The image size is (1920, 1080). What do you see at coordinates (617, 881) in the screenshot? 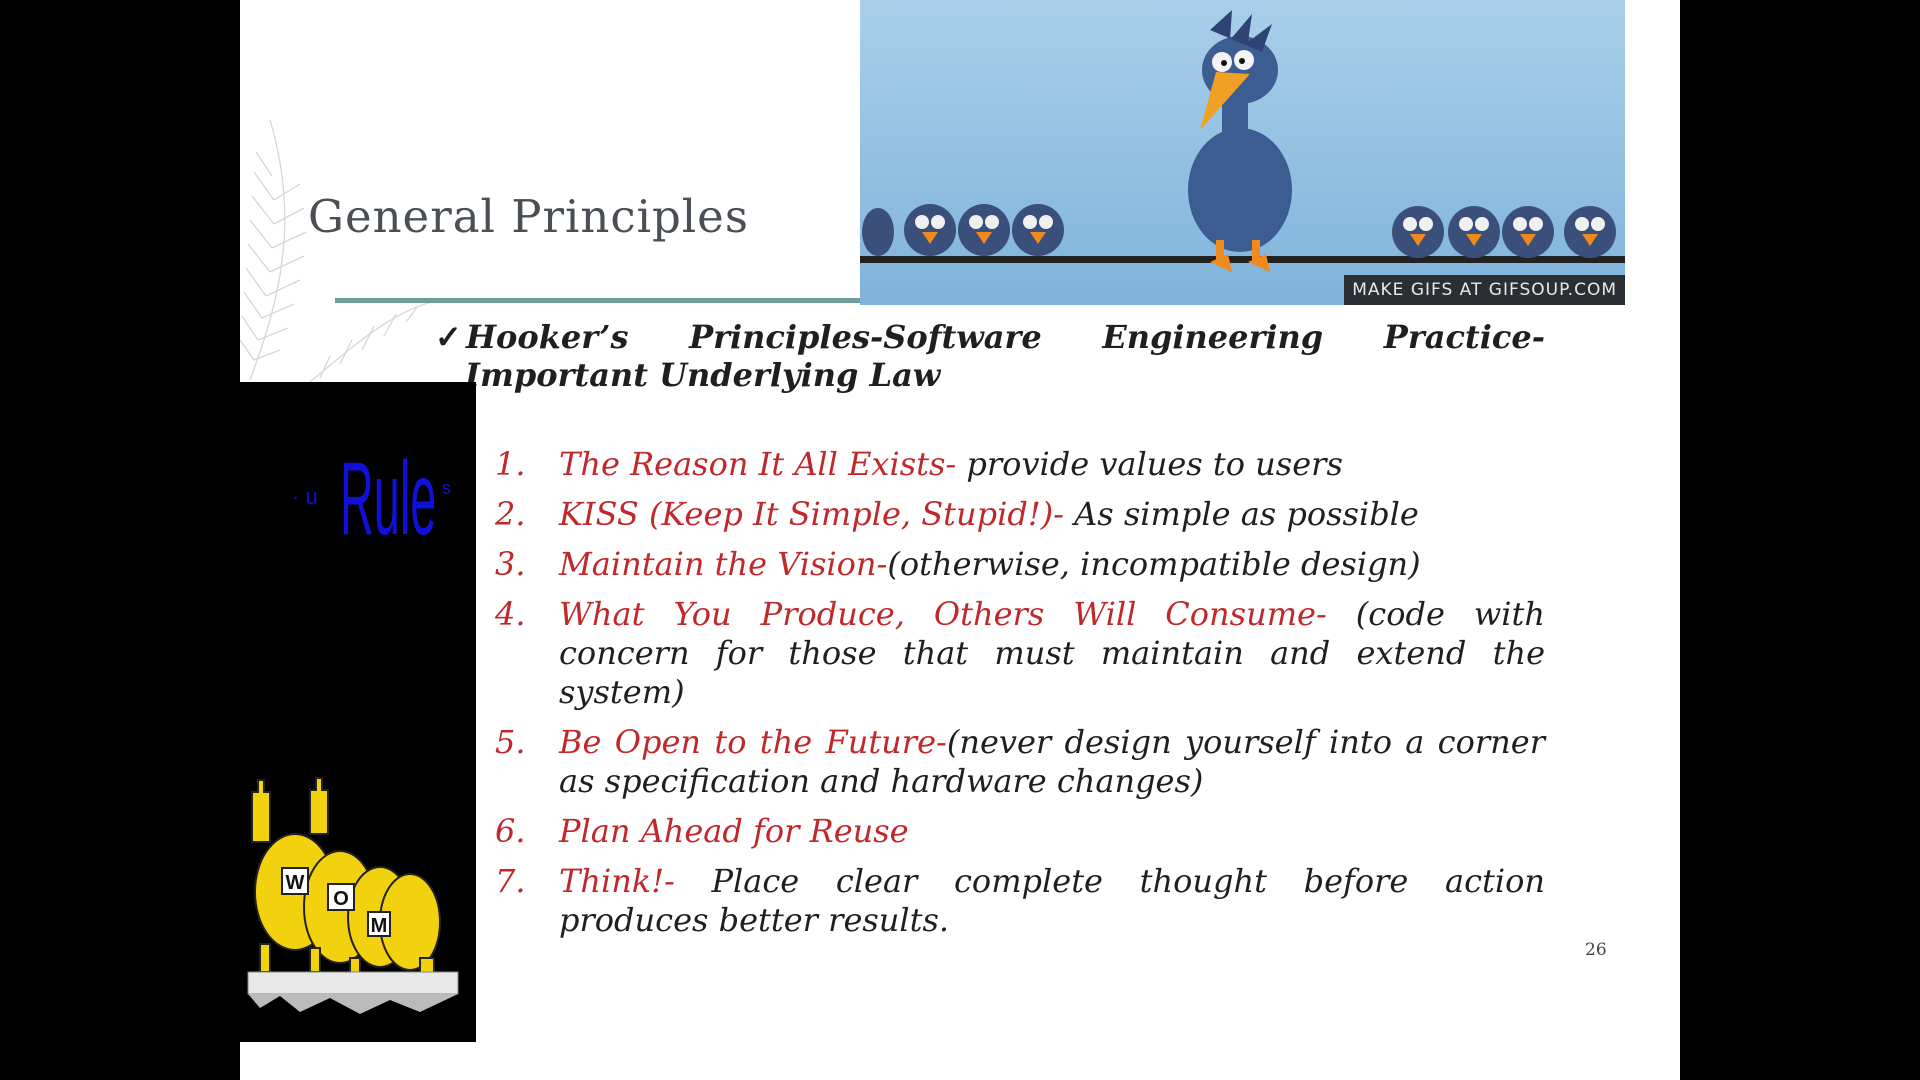
I see `principle-title: Think!-` at bounding box center [617, 881].